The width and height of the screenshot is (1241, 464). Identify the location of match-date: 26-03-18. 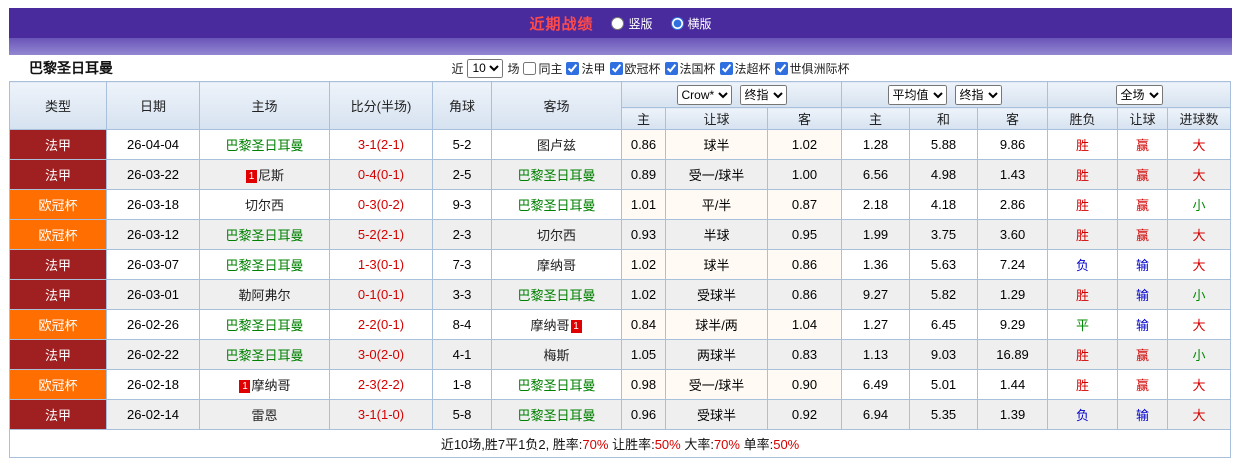
(153, 204).